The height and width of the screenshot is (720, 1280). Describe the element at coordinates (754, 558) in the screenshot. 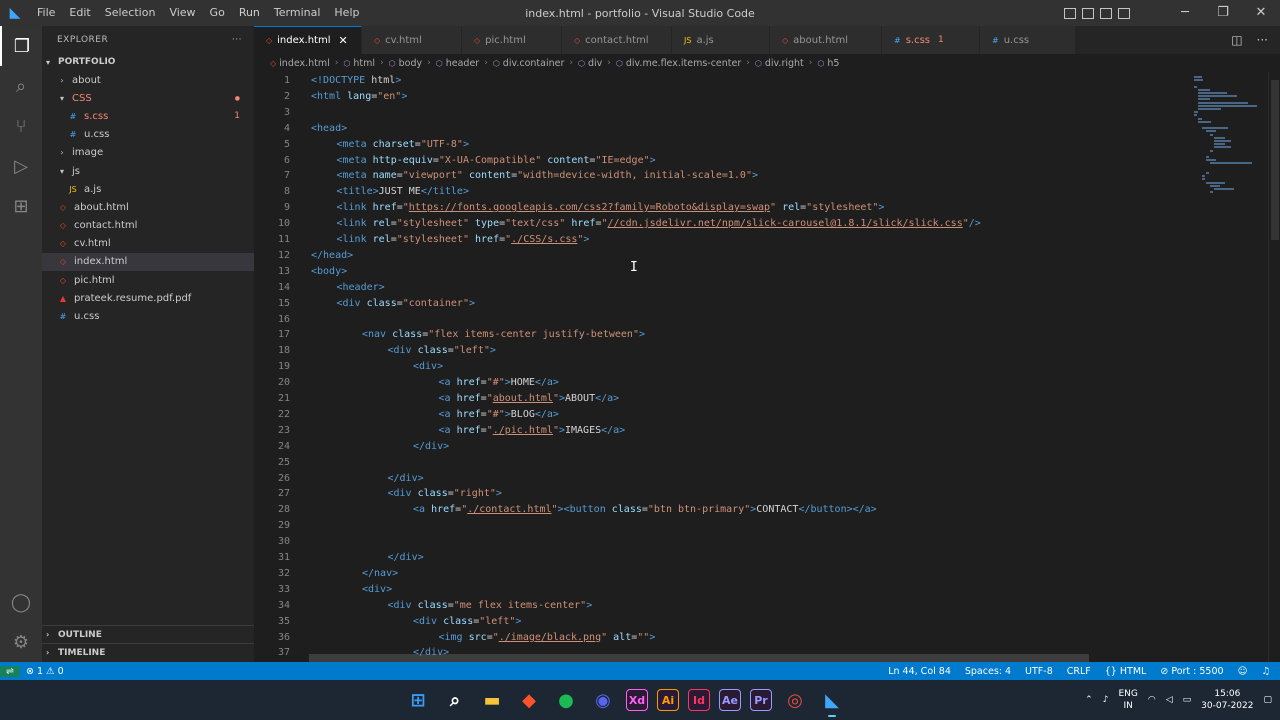

I see `code-line: 31 </div>` at that location.